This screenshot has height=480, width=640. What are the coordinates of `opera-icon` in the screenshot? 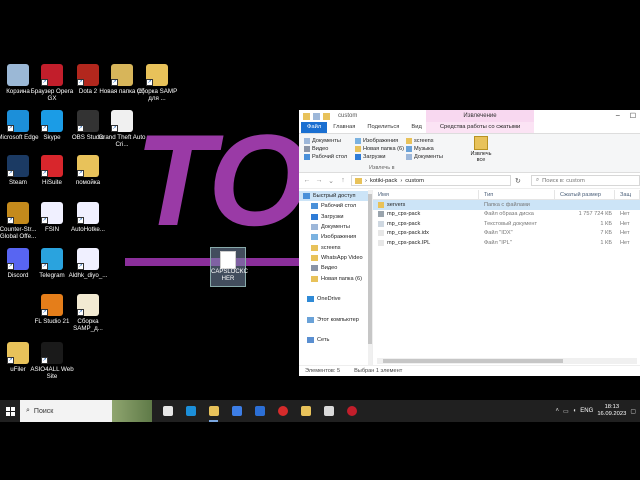 It's located at (282, 411).